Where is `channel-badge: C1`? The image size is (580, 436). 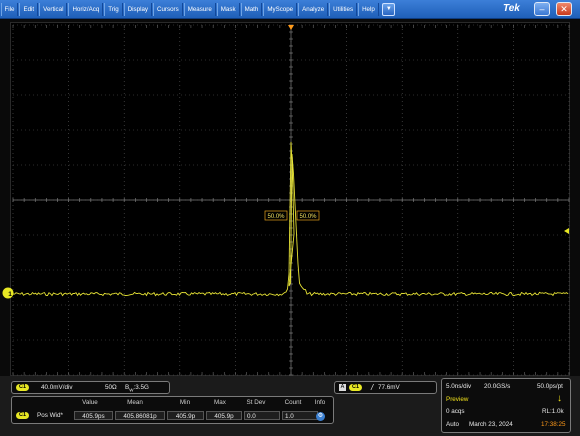
channel-badge: C1 is located at coordinates (23, 387).